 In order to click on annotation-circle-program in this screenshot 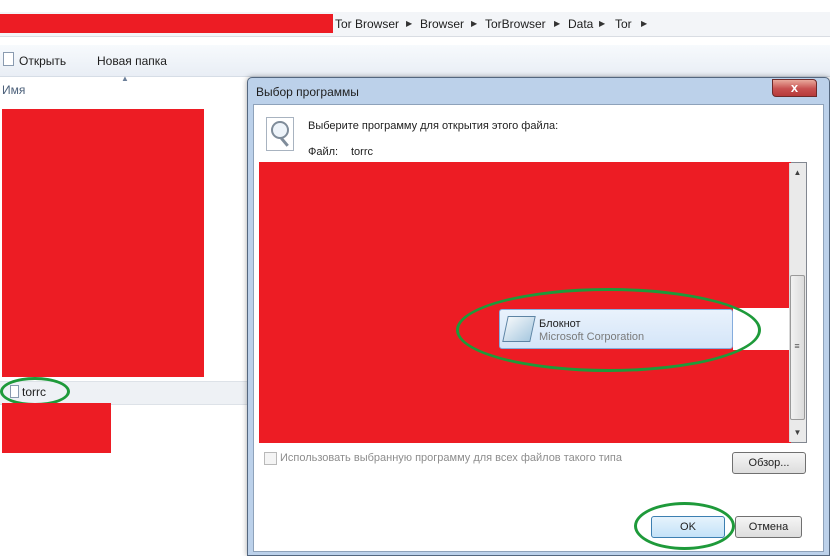, I will do `click(608, 330)`.